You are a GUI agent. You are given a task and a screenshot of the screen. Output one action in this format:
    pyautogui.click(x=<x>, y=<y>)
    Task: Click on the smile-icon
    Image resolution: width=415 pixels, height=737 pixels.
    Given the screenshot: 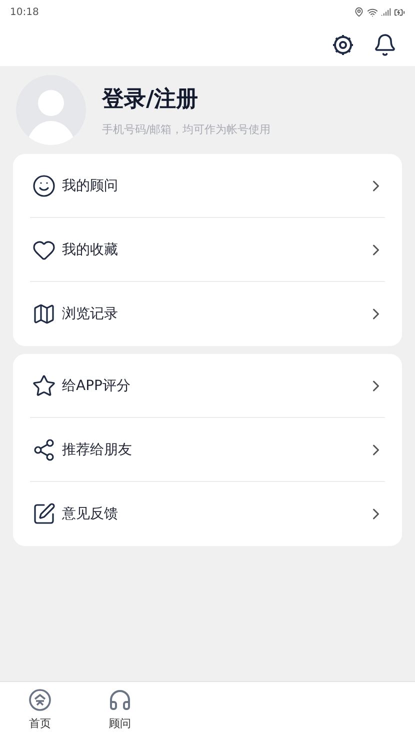 What is the action you would take?
    pyautogui.click(x=44, y=186)
    